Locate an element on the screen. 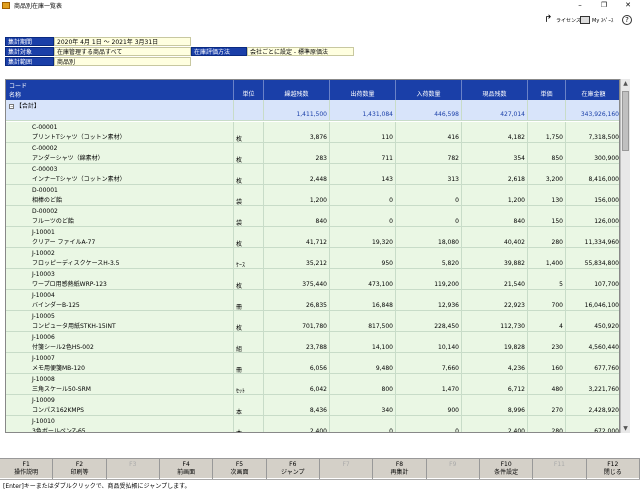 Image resolution: width=640 pixels, height=492 pixels. row-on-hand: 4,236 is located at coordinates (494, 363).